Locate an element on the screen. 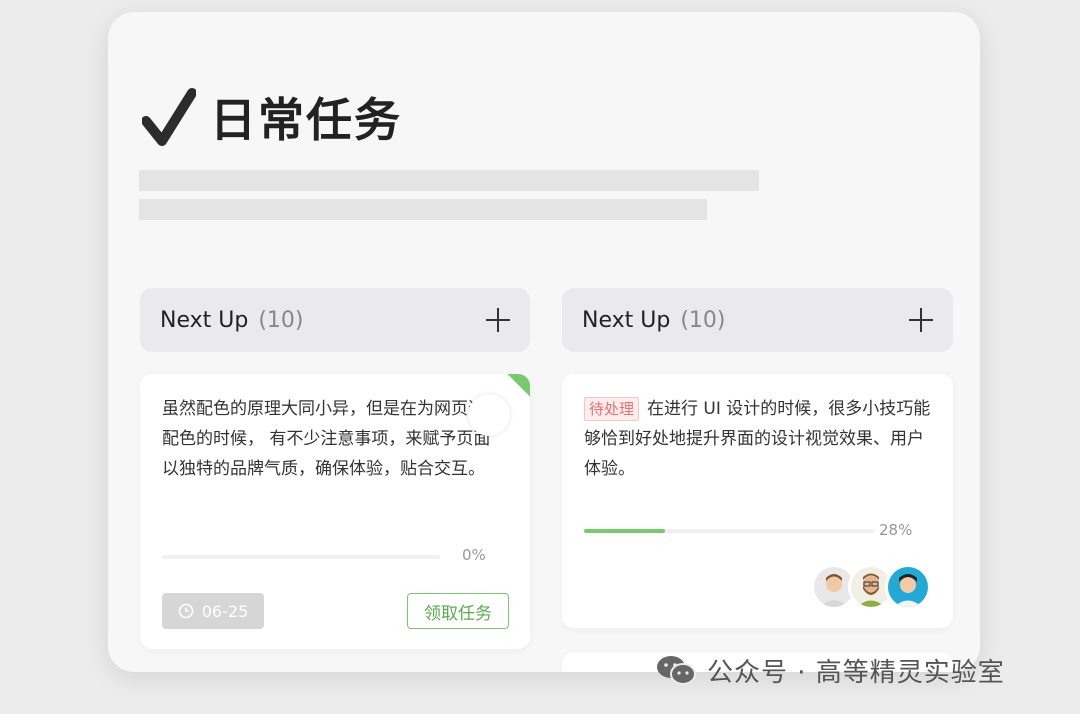 This screenshot has height=714, width=1080. watermark: 公众号 · 高等精灵实验室 is located at coordinates (830, 670).